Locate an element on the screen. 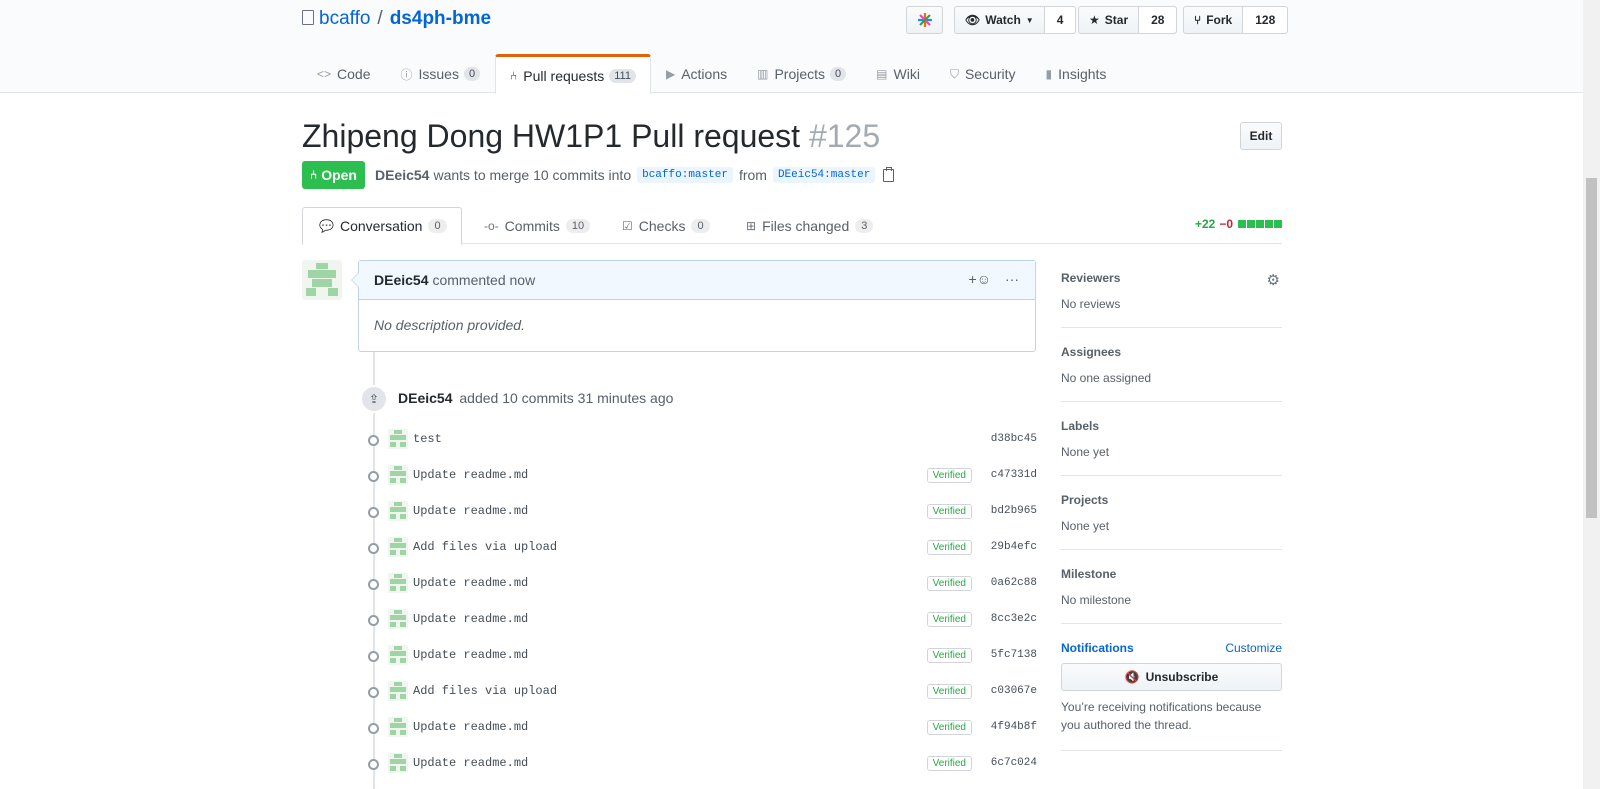  repo-name-link: ds4ph-bme is located at coordinates (440, 19).